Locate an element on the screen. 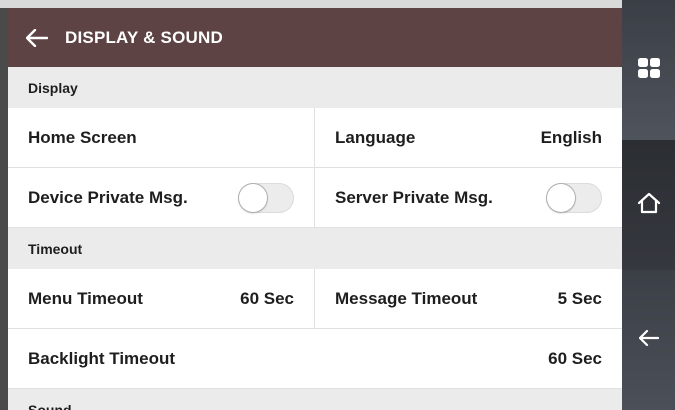 The width and height of the screenshot is (675, 410). device-private-msg-toggle is located at coordinates (266, 197).